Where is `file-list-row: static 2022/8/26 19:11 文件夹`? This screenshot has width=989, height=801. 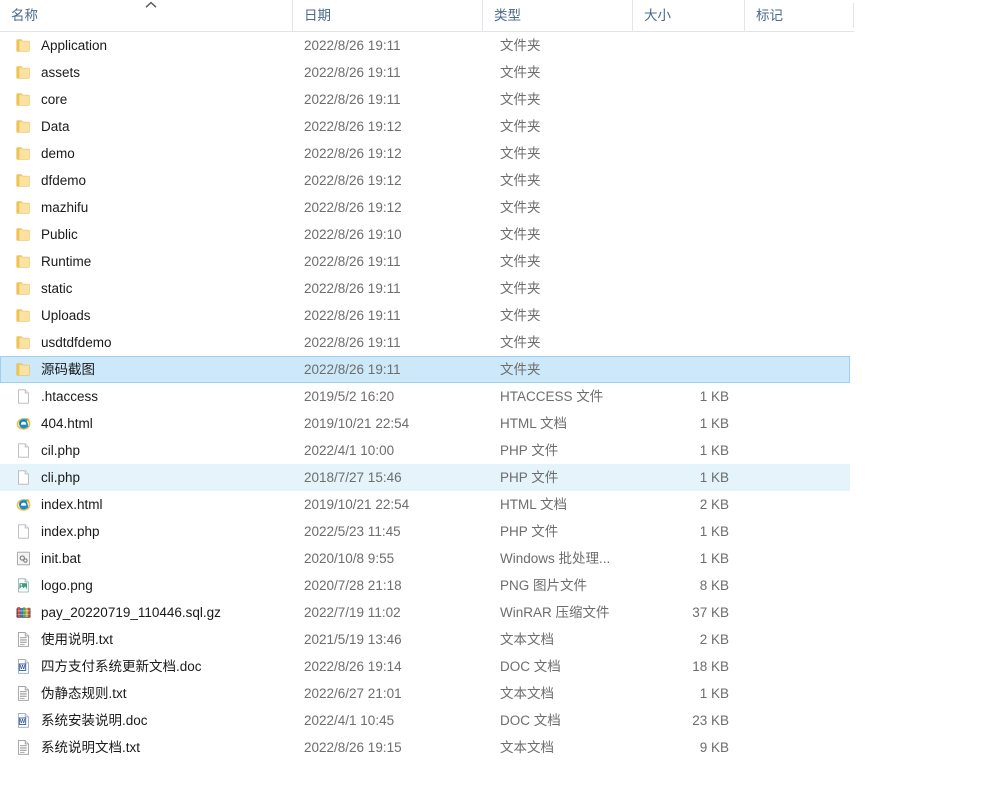 file-list-row: static 2022/8/26 19:11 文件夹 is located at coordinates (425, 288).